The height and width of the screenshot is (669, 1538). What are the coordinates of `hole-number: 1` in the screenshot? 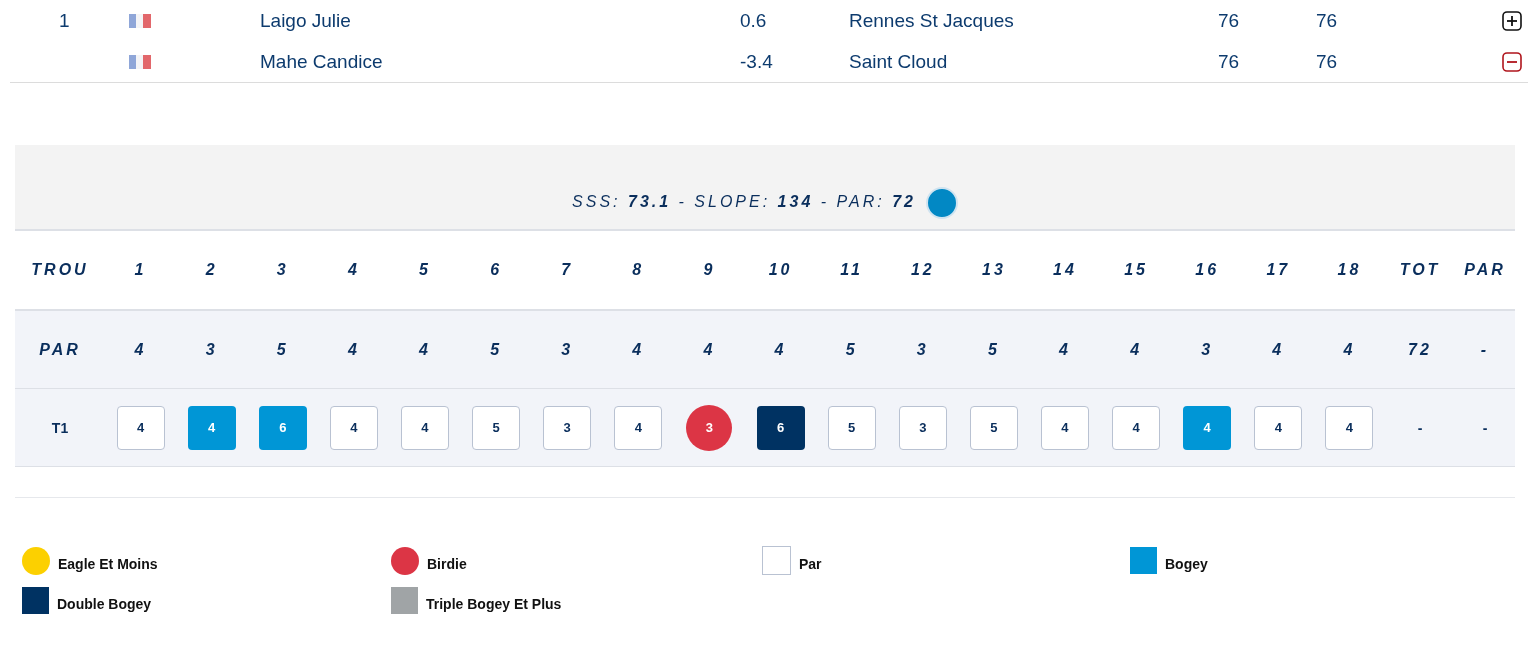 It's located at (140, 270).